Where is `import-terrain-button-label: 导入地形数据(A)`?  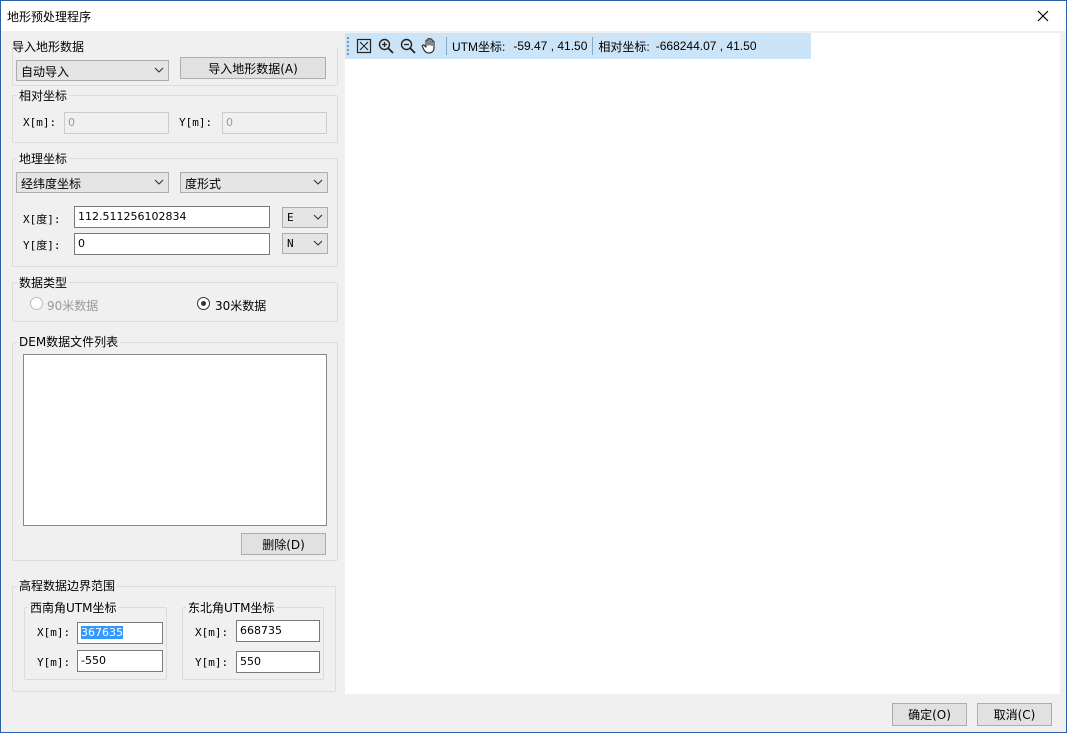
import-terrain-button-label: 导入地形数据(A) is located at coordinates (253, 68).